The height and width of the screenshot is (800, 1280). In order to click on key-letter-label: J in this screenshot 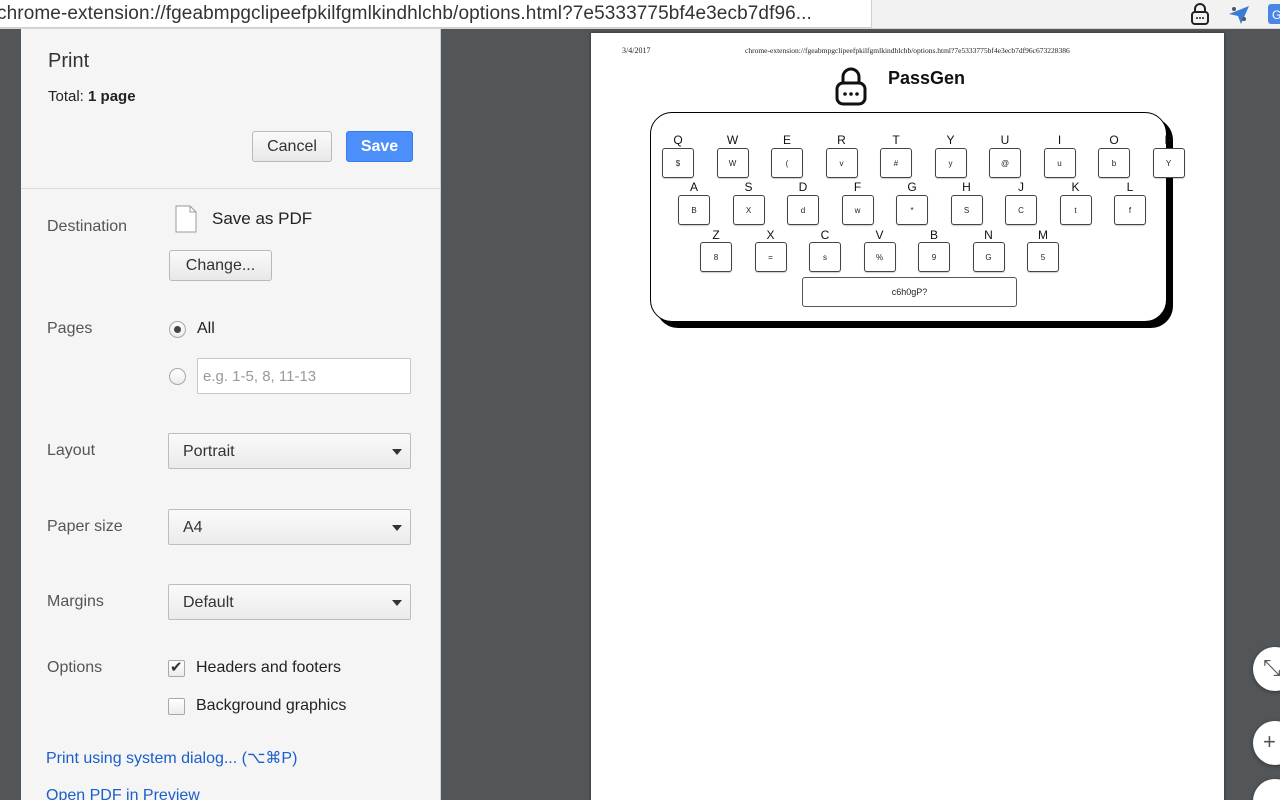, I will do `click(1021, 187)`.